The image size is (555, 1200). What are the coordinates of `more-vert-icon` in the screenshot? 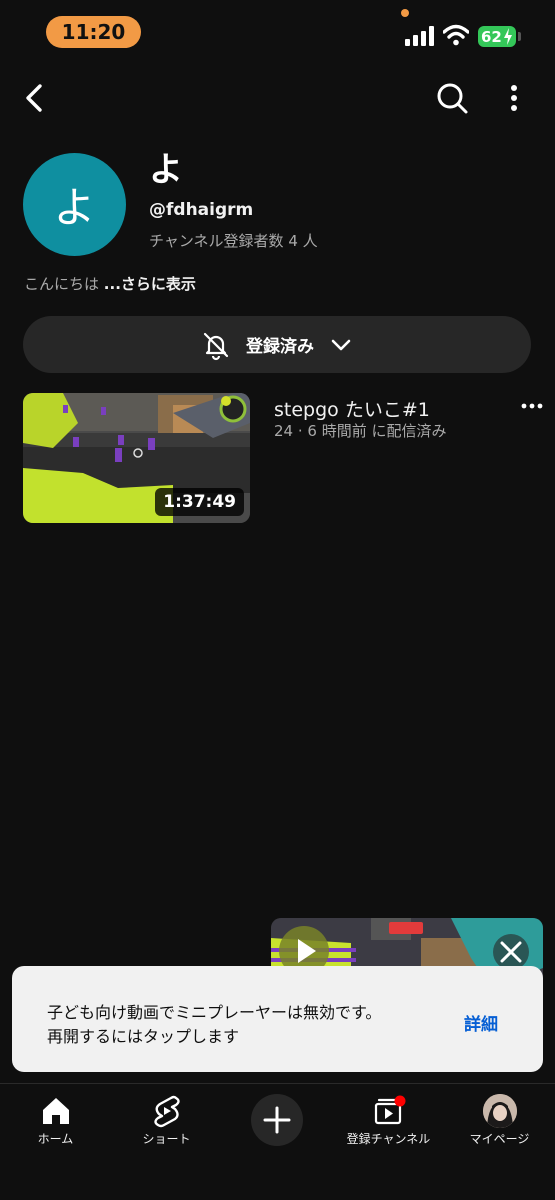 It's located at (514, 98).